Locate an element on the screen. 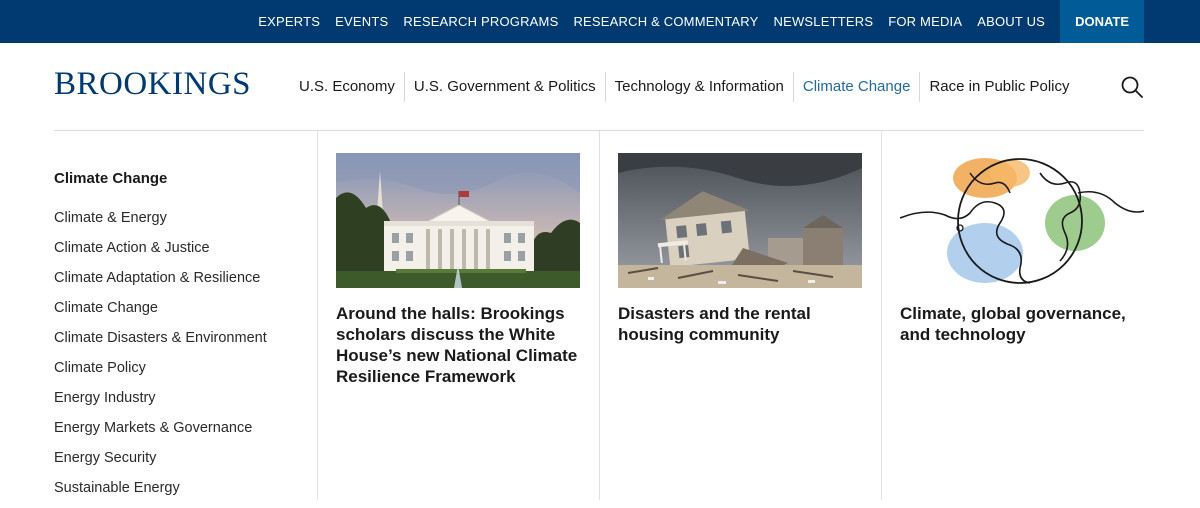 The height and width of the screenshot is (508, 1200). submenu-item: Energy Markets & Governance is located at coordinates (160, 433).